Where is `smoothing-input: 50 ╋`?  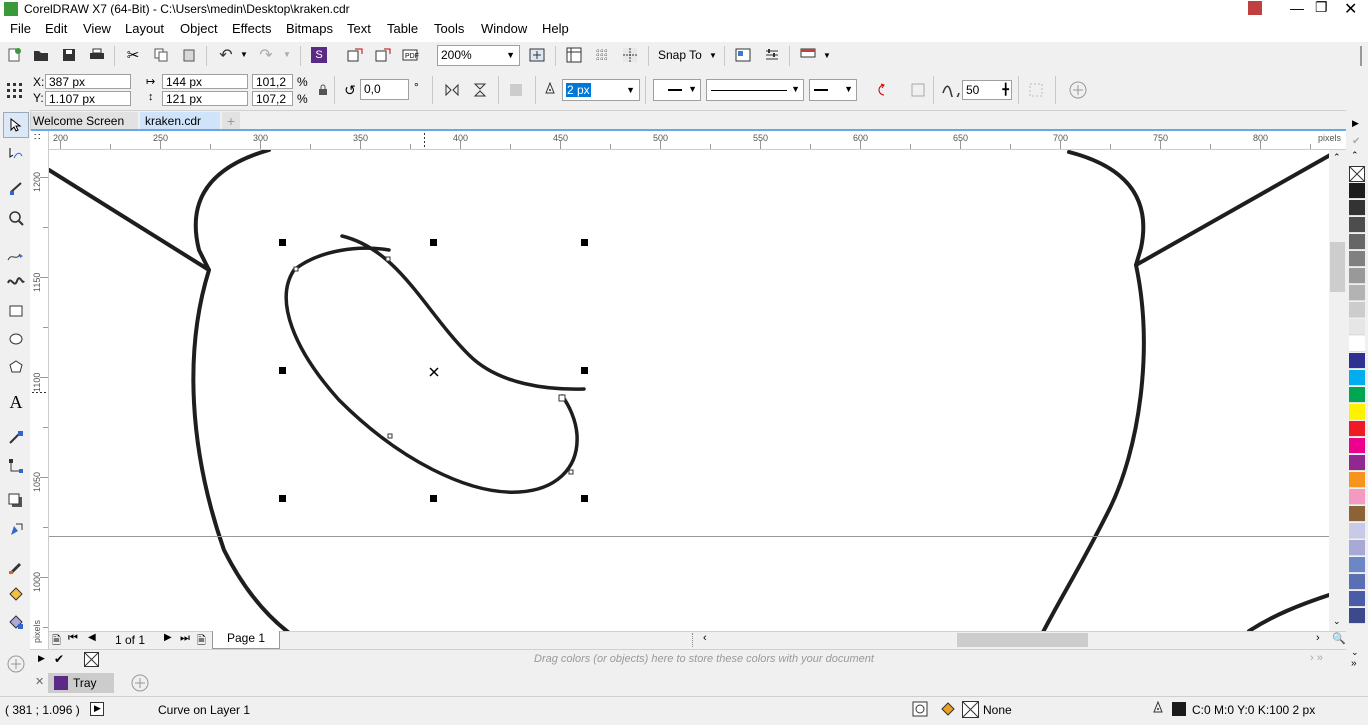 smoothing-input: 50 ╋ is located at coordinates (987, 90).